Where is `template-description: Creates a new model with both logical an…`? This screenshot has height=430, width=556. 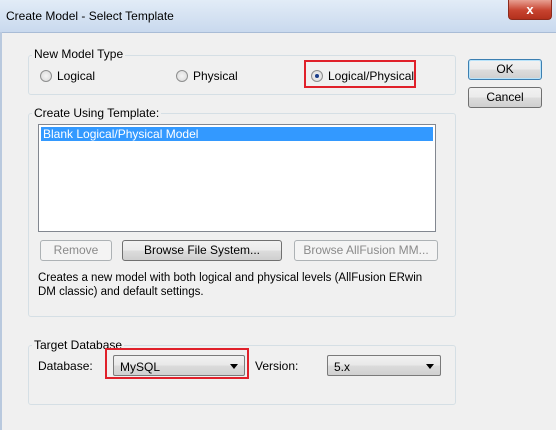 template-description: Creates a new model with both logical an… is located at coordinates (230, 285).